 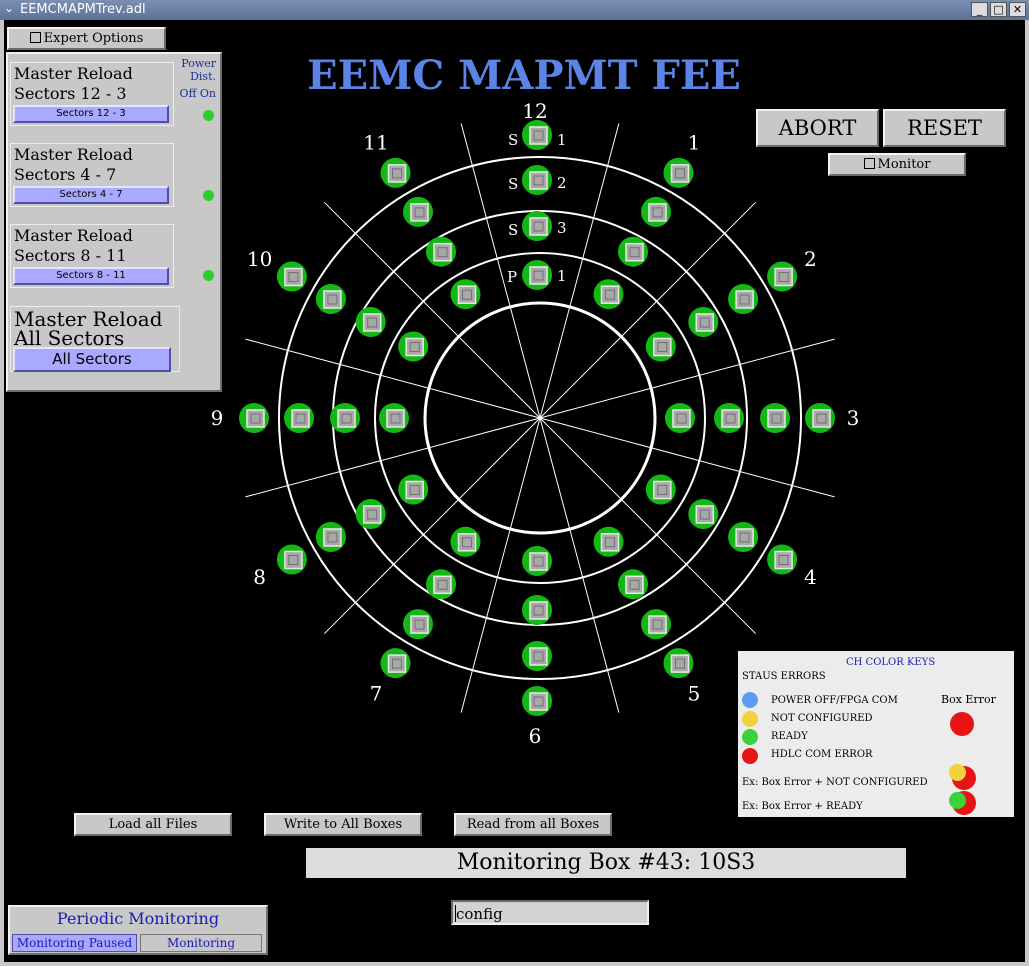 I want to click on periodic-monitoring-title: Periodic Monitoring, so click(x=138, y=918).